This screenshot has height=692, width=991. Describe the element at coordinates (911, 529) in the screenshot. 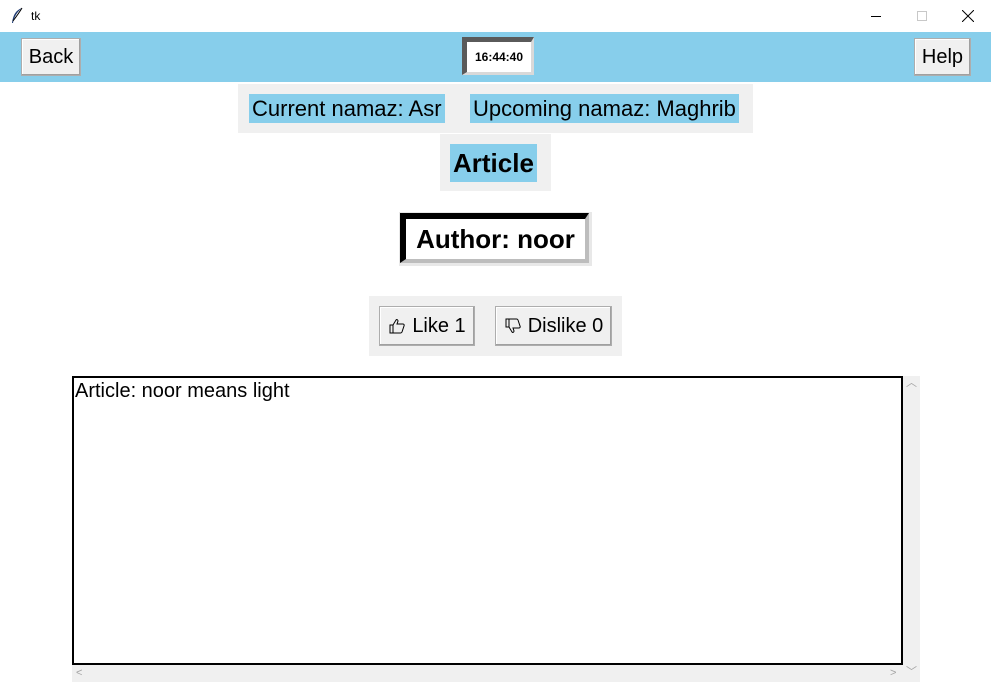

I see `vertical-scrollbar: ︿ ﹀` at that location.